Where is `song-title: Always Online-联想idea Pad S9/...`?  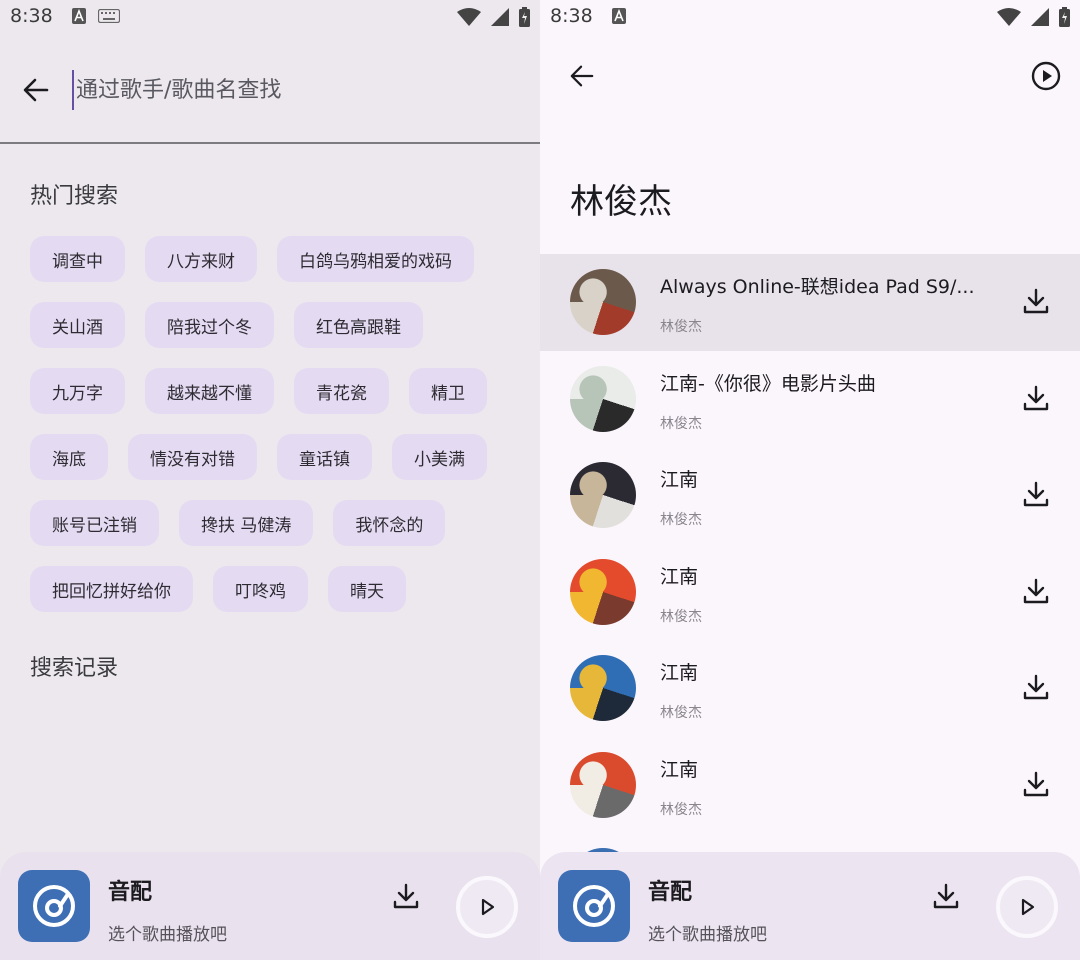
song-title: Always Online-联想idea Pad S9/... is located at coordinates (817, 287).